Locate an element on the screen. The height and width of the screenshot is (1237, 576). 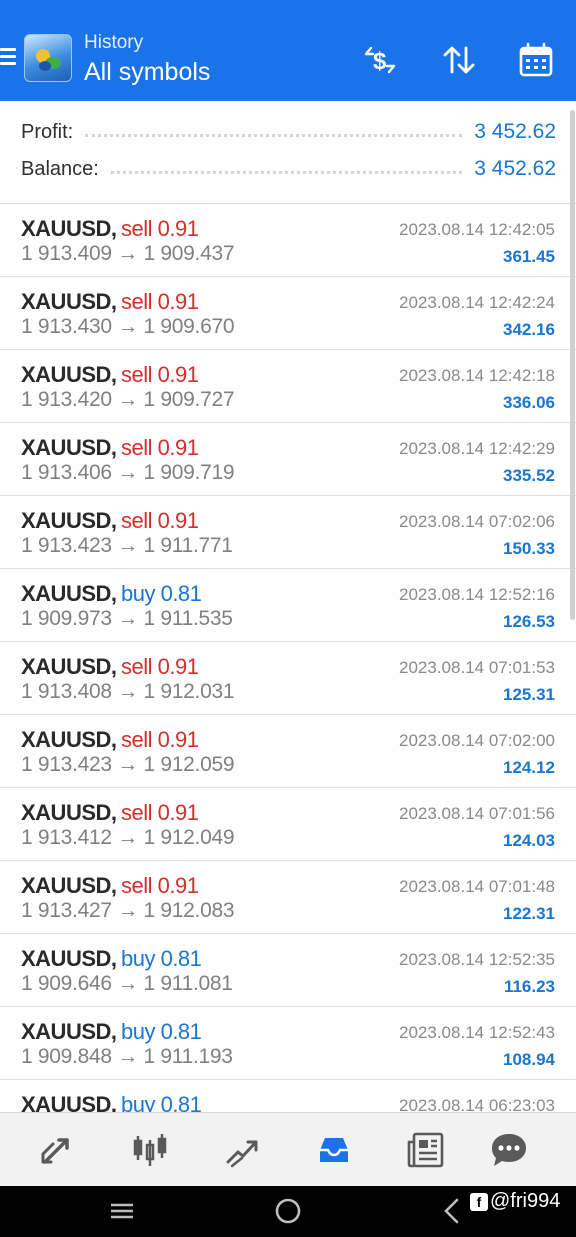
account-summary: Profit: 3 452.62 Balance: 3 452.62 is located at coordinates (288, 152).